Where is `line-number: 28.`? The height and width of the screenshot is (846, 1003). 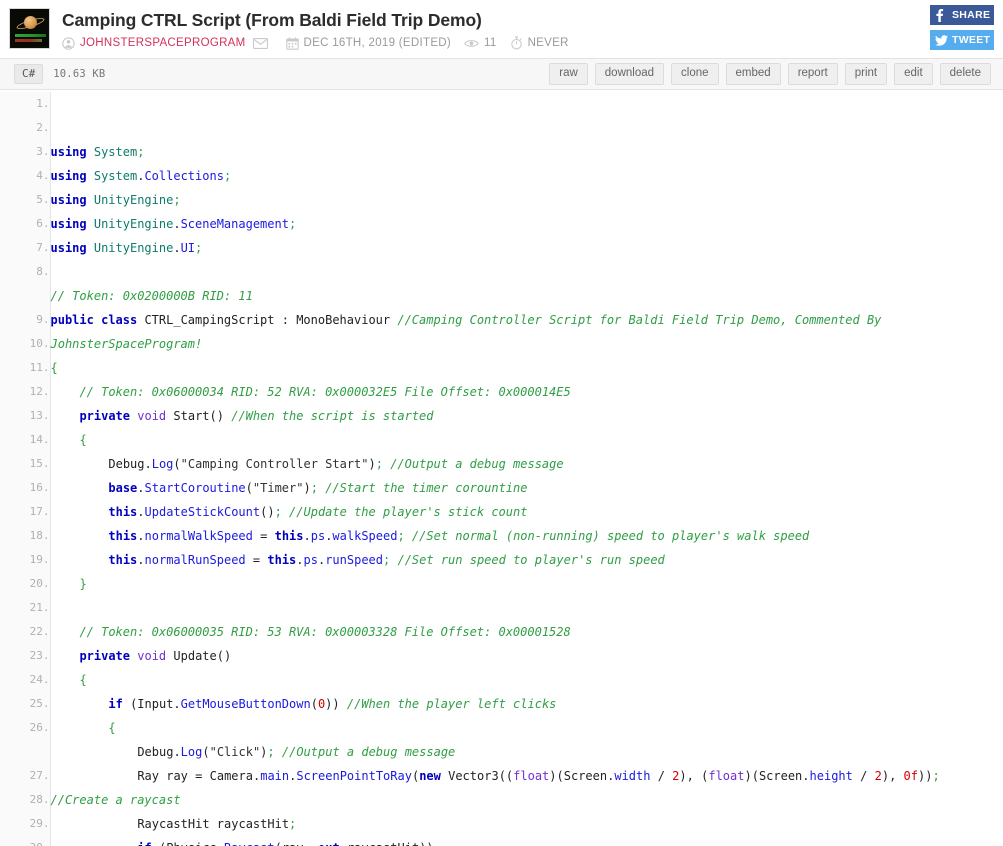
line-number: 28. is located at coordinates (39, 799).